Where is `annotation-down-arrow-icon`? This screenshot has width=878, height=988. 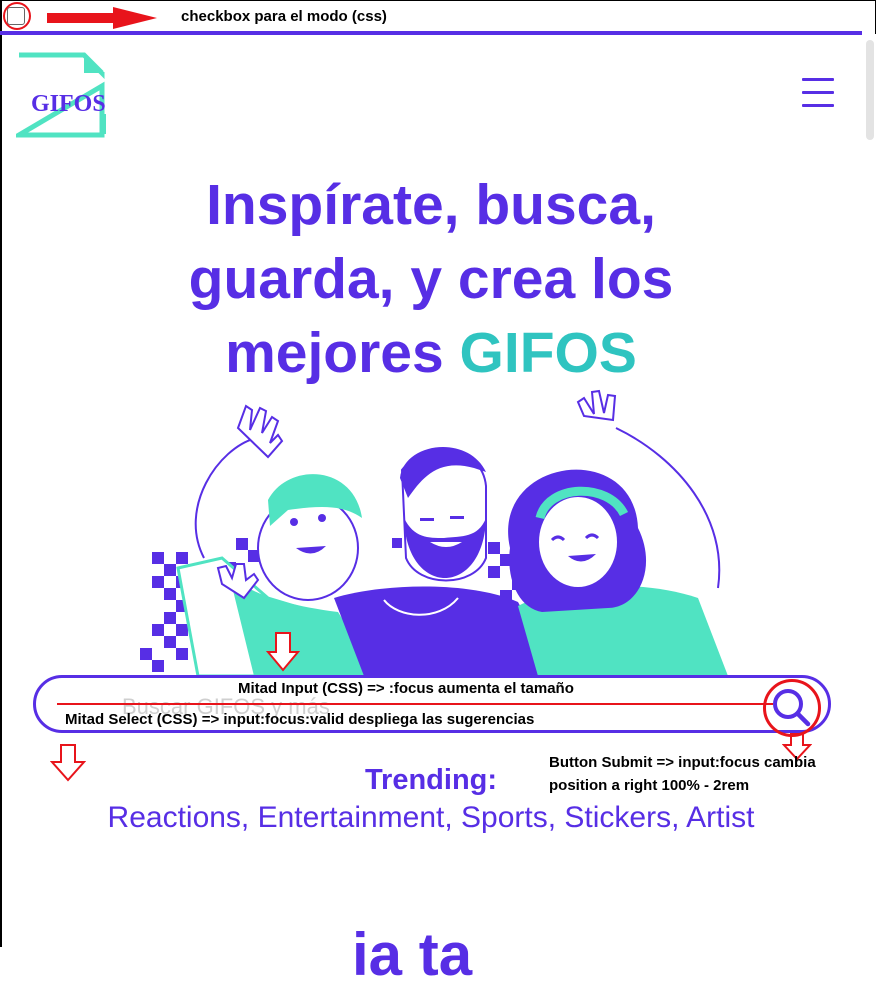 annotation-down-arrow-icon is located at coordinates (283, 652).